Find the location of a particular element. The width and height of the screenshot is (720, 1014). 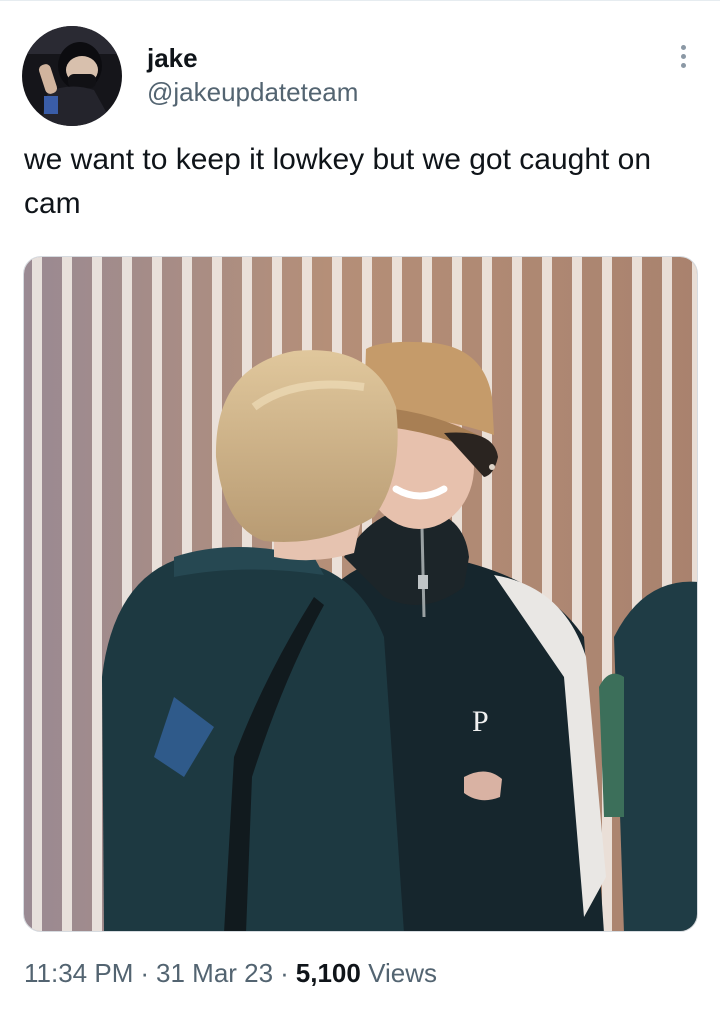

more-vertical-icon is located at coordinates (683, 47).